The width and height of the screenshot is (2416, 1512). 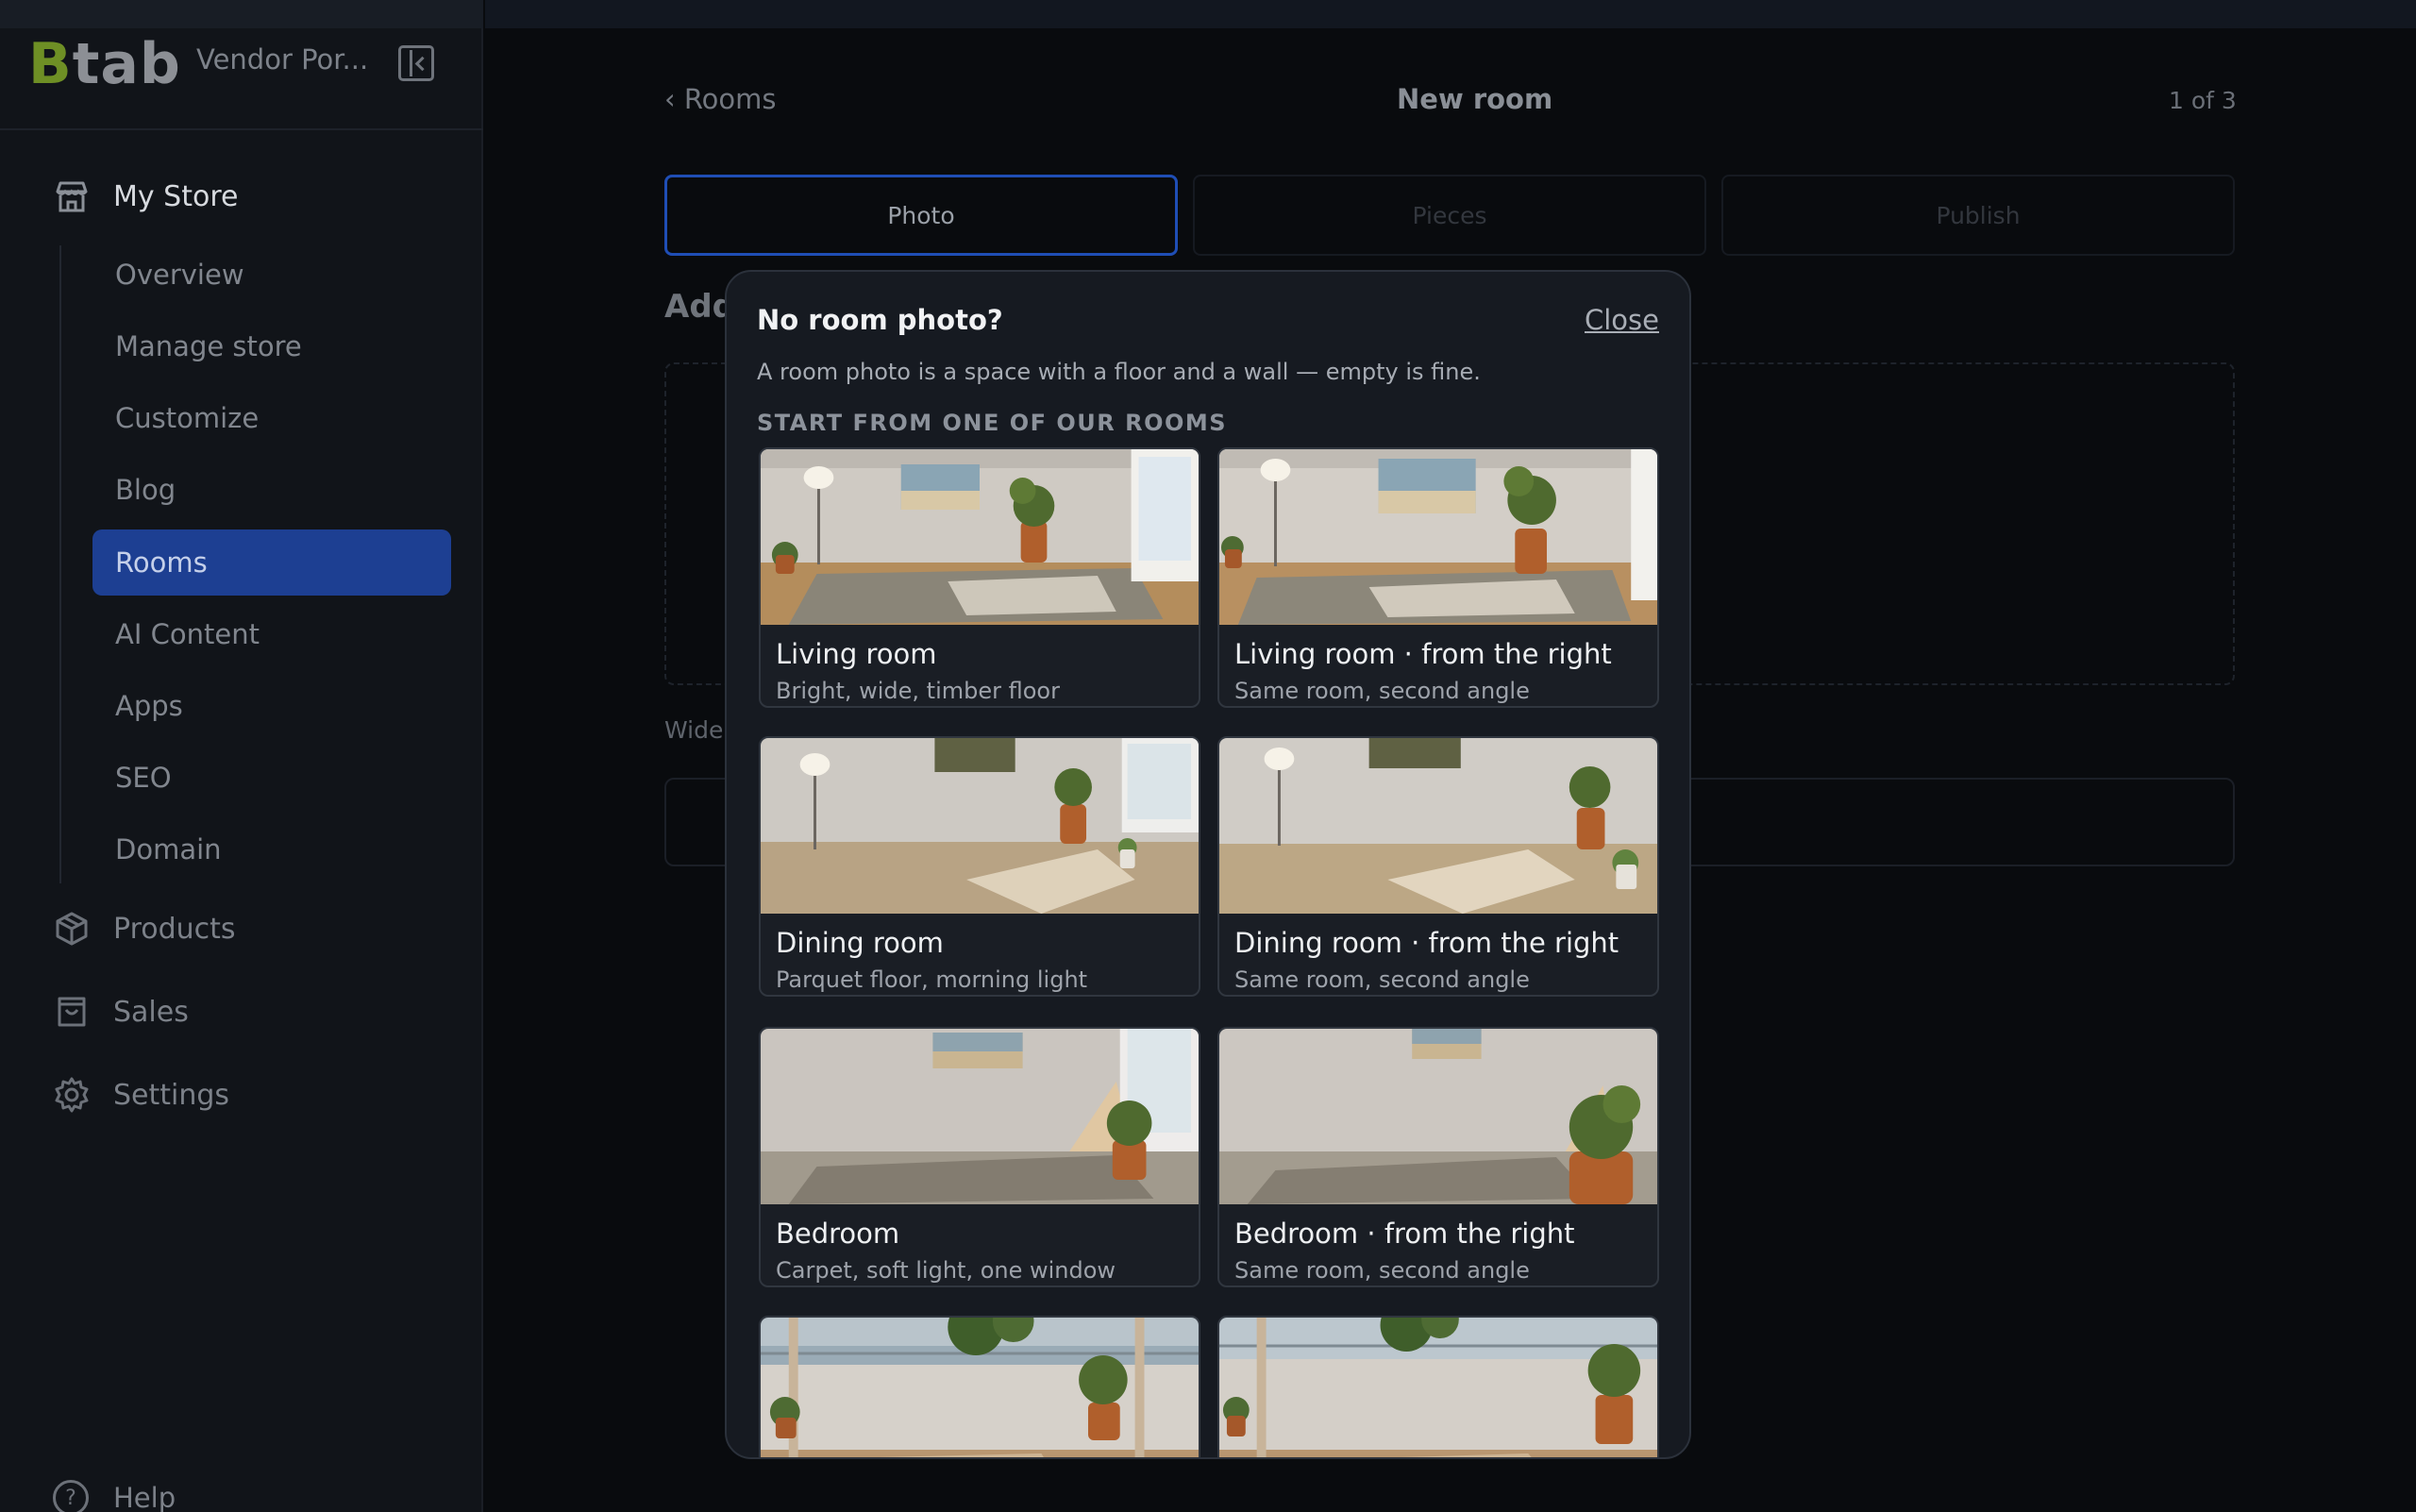 I want to click on room-card-living-room: Living room Bright, wide, timber floor, so click(x=979, y=577).